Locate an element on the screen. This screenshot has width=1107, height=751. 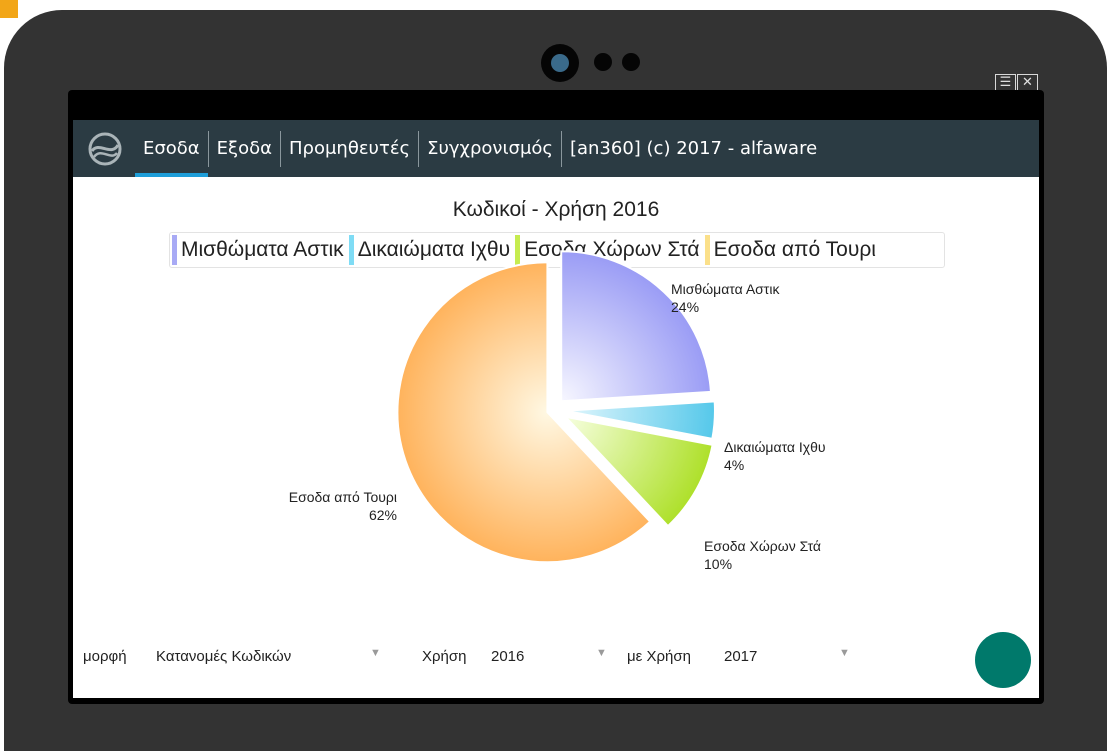
slice-value-label: 4% is located at coordinates (734, 465).